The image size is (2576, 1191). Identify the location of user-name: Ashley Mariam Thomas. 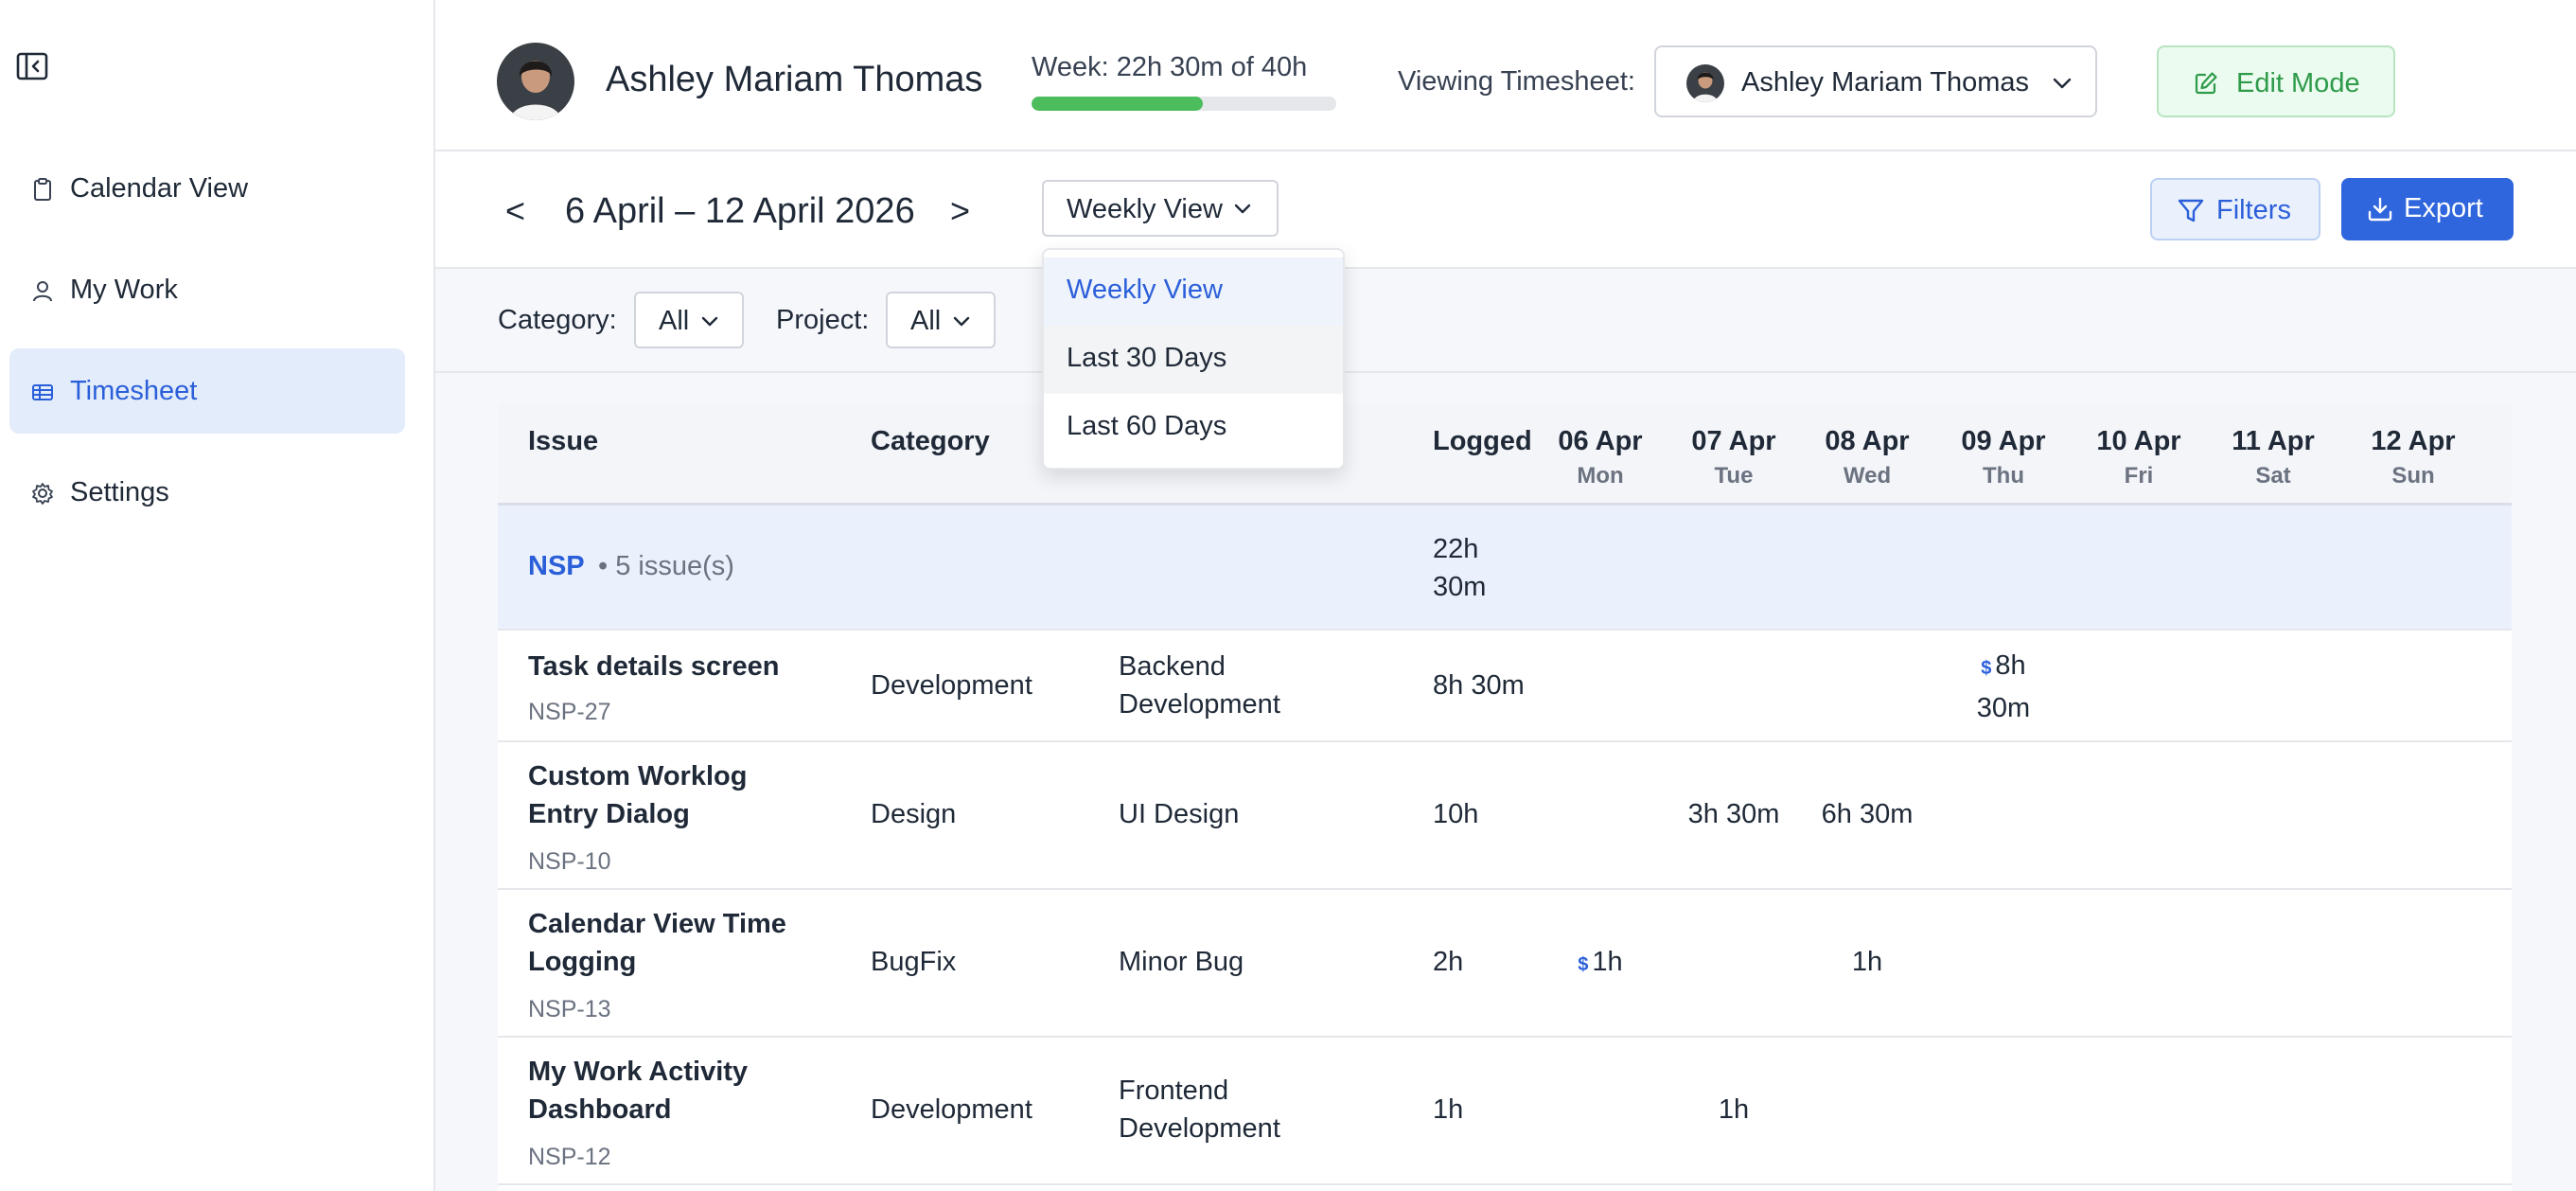
(794, 79).